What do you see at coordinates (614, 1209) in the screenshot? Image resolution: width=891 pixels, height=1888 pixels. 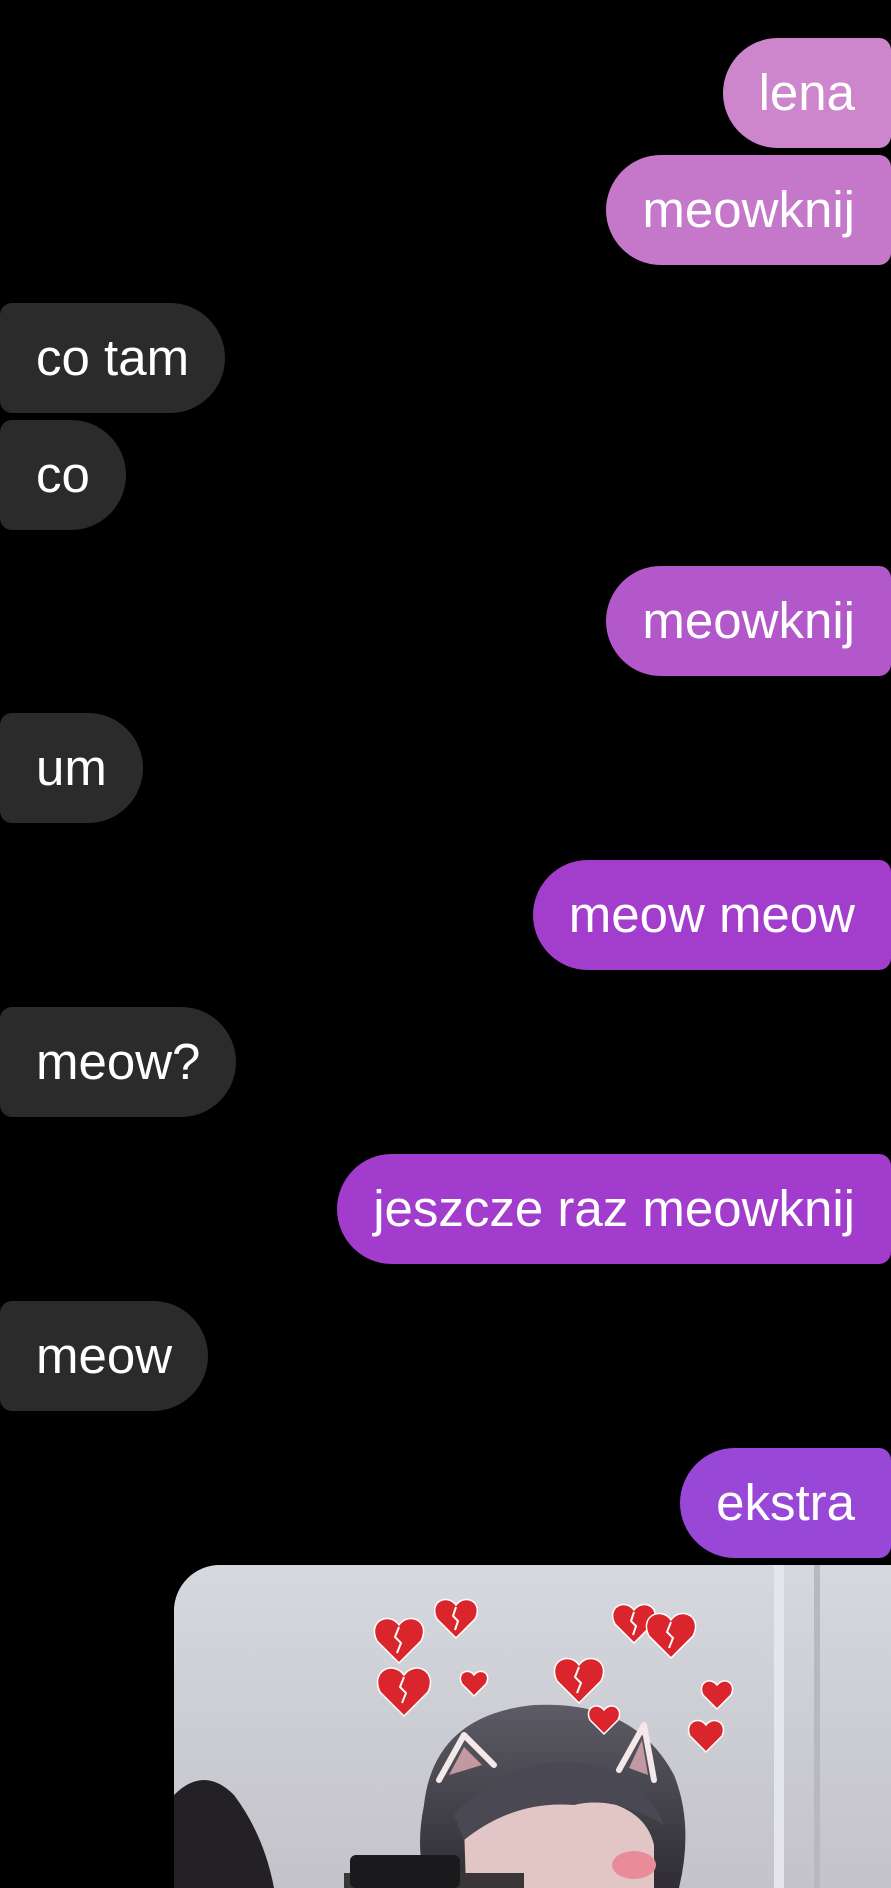 I see `outgoing-message: jeszcze raz meowknij` at bounding box center [614, 1209].